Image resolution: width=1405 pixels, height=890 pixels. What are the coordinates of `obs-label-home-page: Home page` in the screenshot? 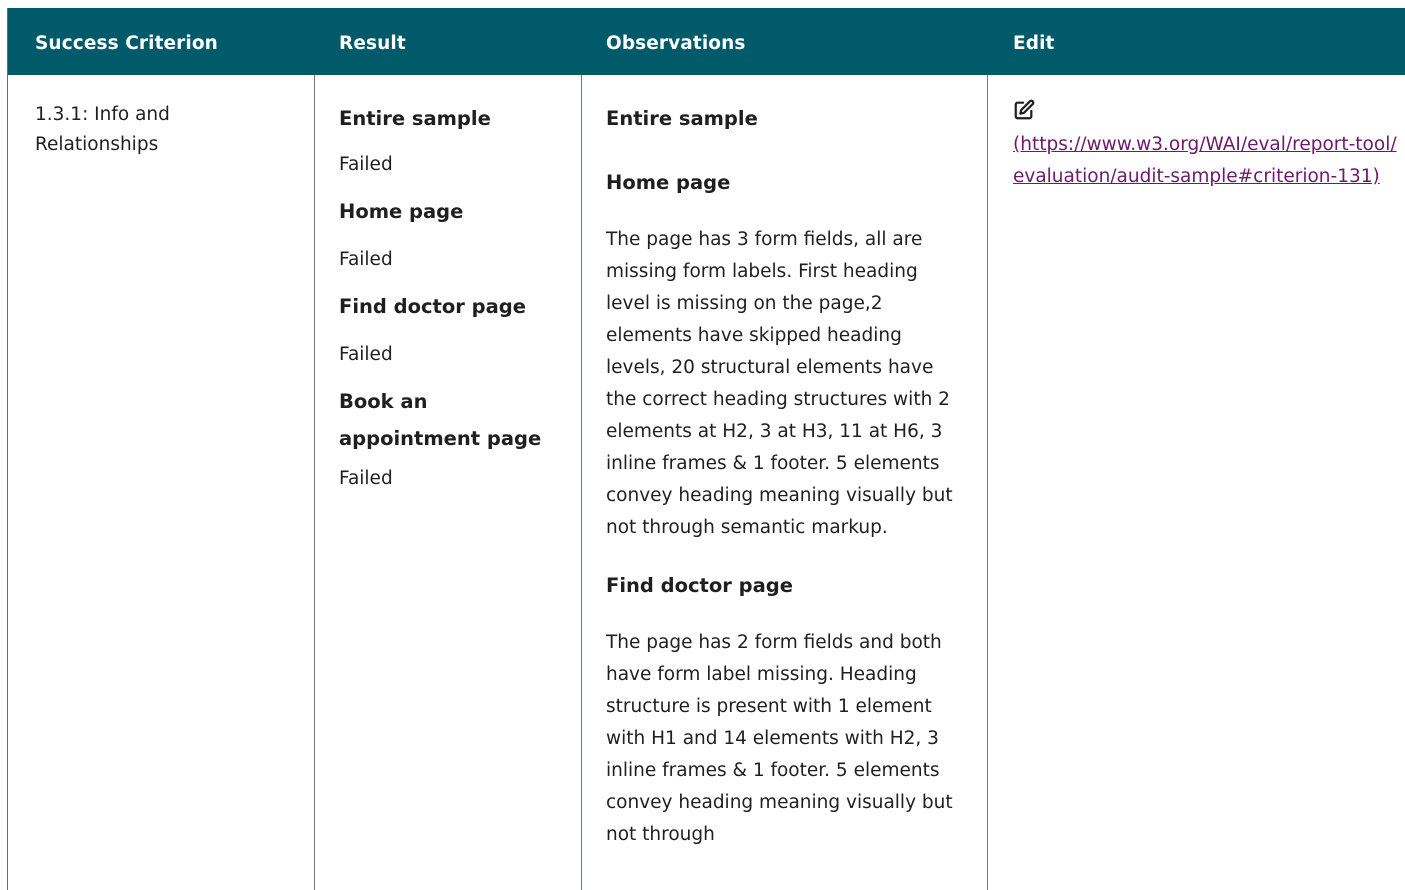 It's located at (668, 182).